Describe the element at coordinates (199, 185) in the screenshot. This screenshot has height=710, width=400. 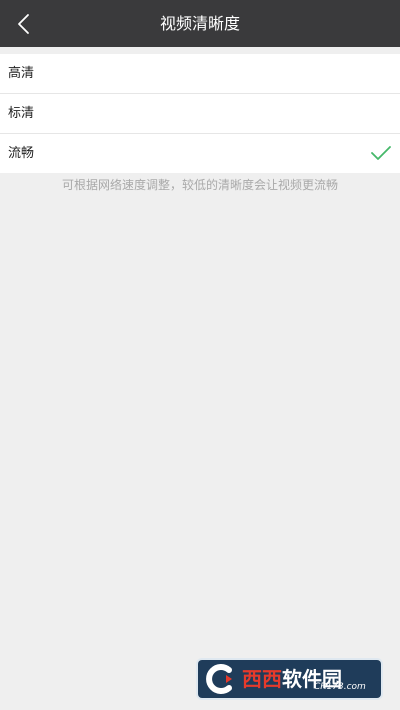
I see `quality-hint-text: 可根据网络速度调整，较低的清晰度会让视频更流畅` at that location.